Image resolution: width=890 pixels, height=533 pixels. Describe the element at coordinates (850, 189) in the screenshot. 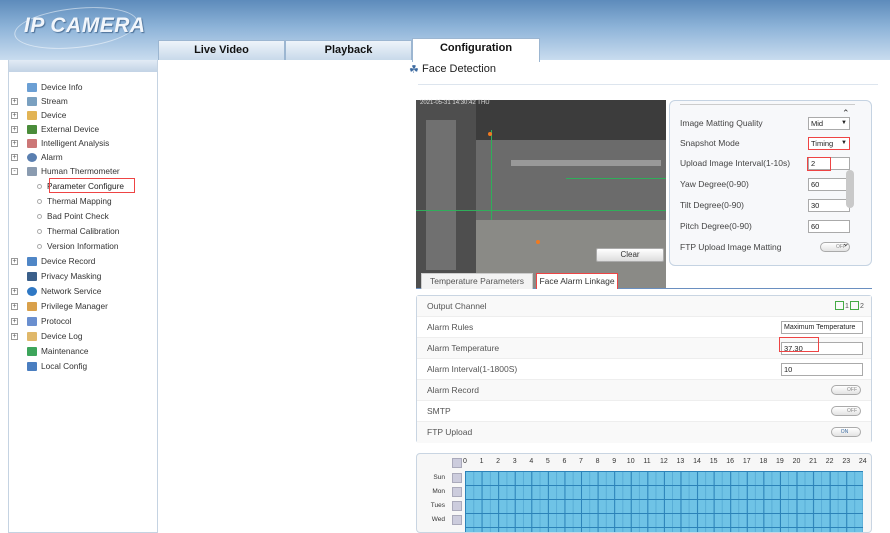

I see `scrollbar-thumb` at that location.